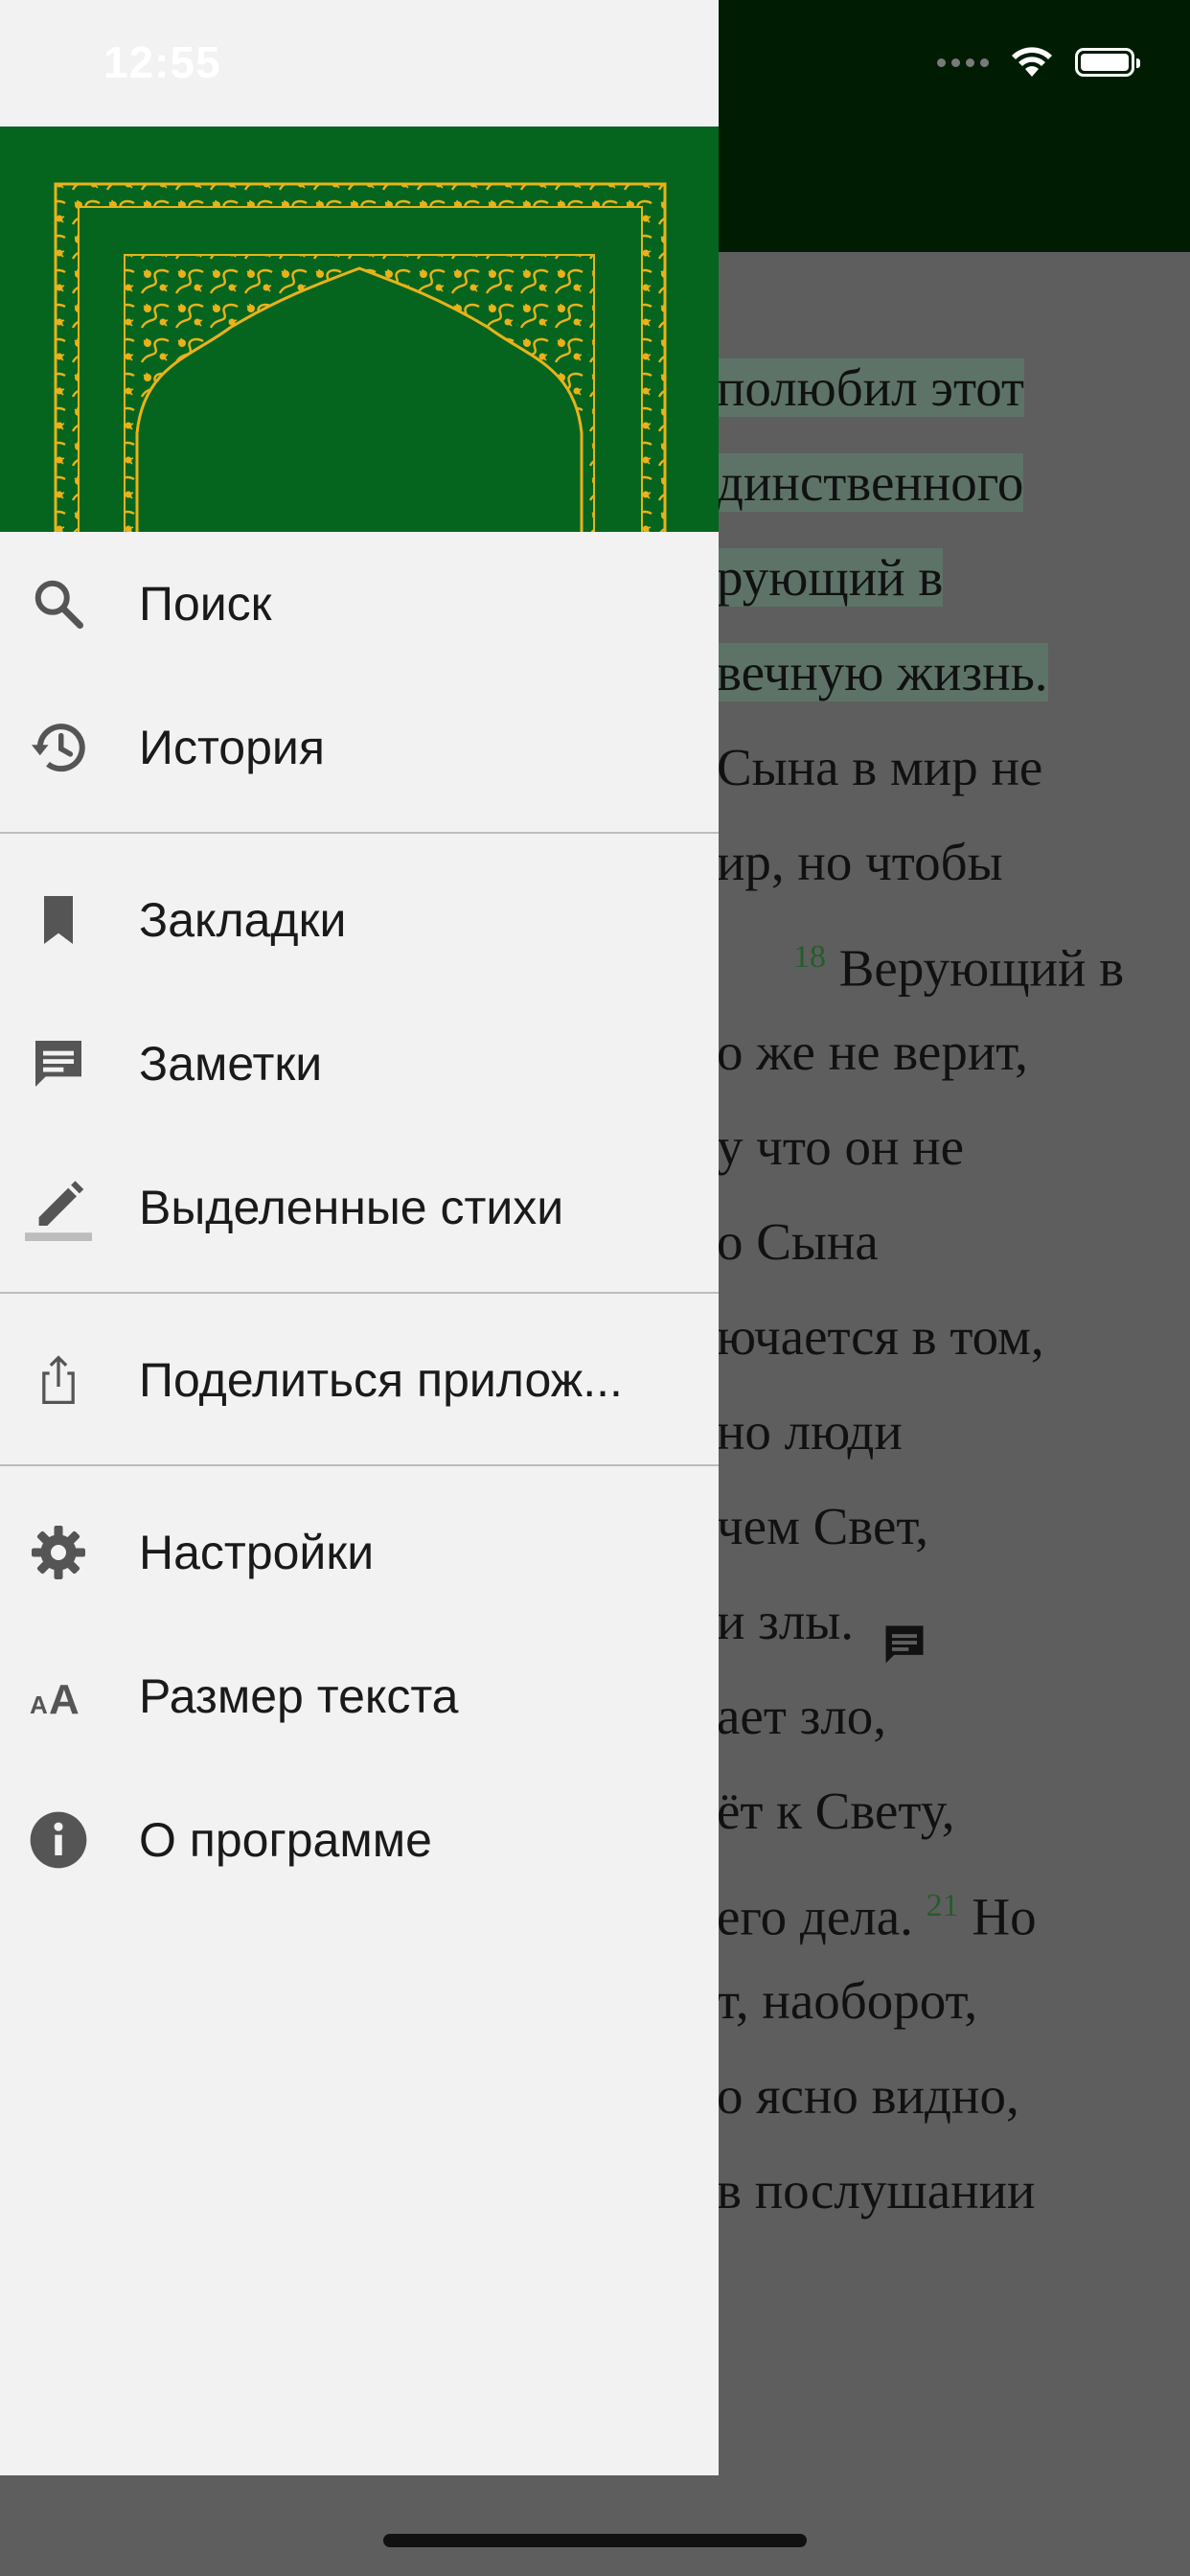 This screenshot has height=2576, width=1190. What do you see at coordinates (59, 1207) in the screenshot?
I see `highlighter-icon` at bounding box center [59, 1207].